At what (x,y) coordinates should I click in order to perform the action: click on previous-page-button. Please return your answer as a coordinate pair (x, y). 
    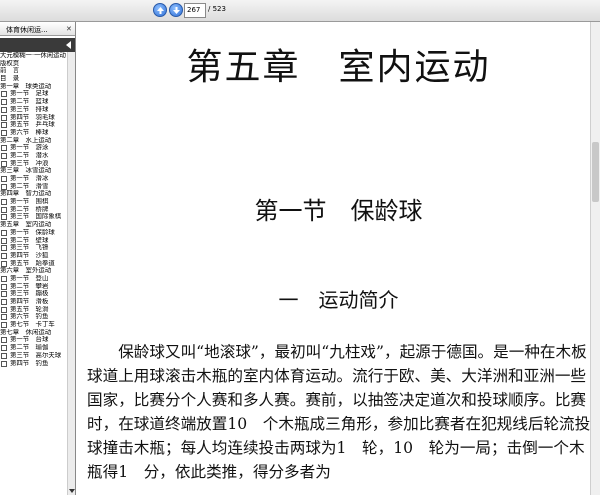
    Looking at the image, I should click on (160, 10).